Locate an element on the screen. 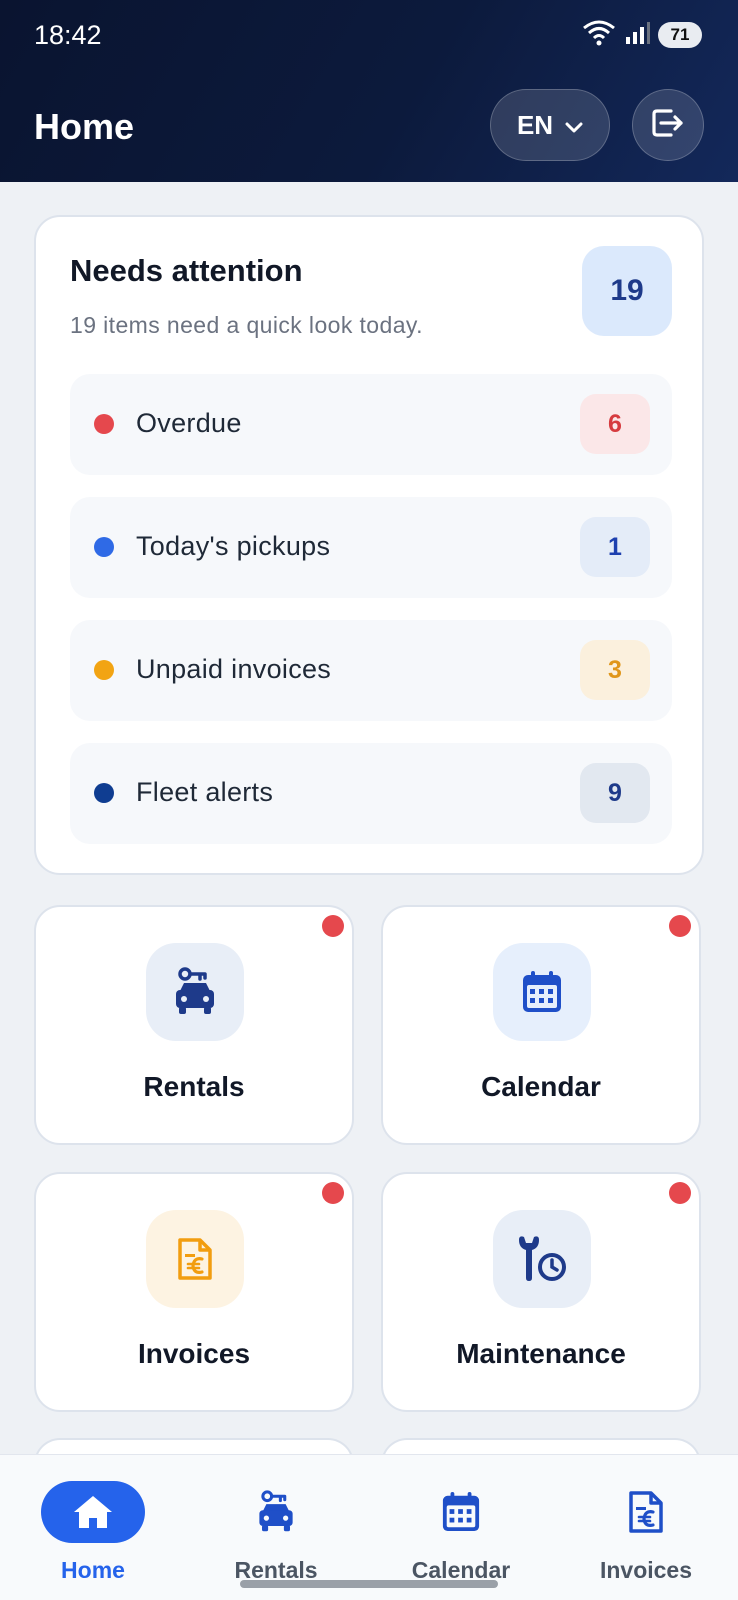 The width and height of the screenshot is (738, 1600). app-header: 18:42 71 Home EN is located at coordinates (369, 91).